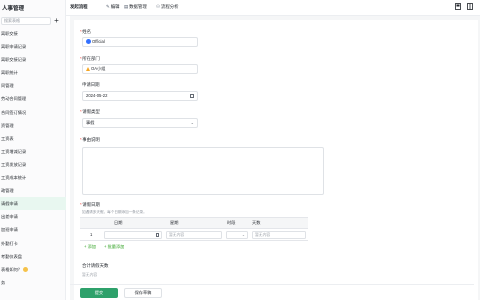 This screenshot has width=480, height=300. What do you see at coordinates (14, 178) in the screenshot?
I see `sidebar-item-label: 工资成本统计` at bounding box center [14, 178].